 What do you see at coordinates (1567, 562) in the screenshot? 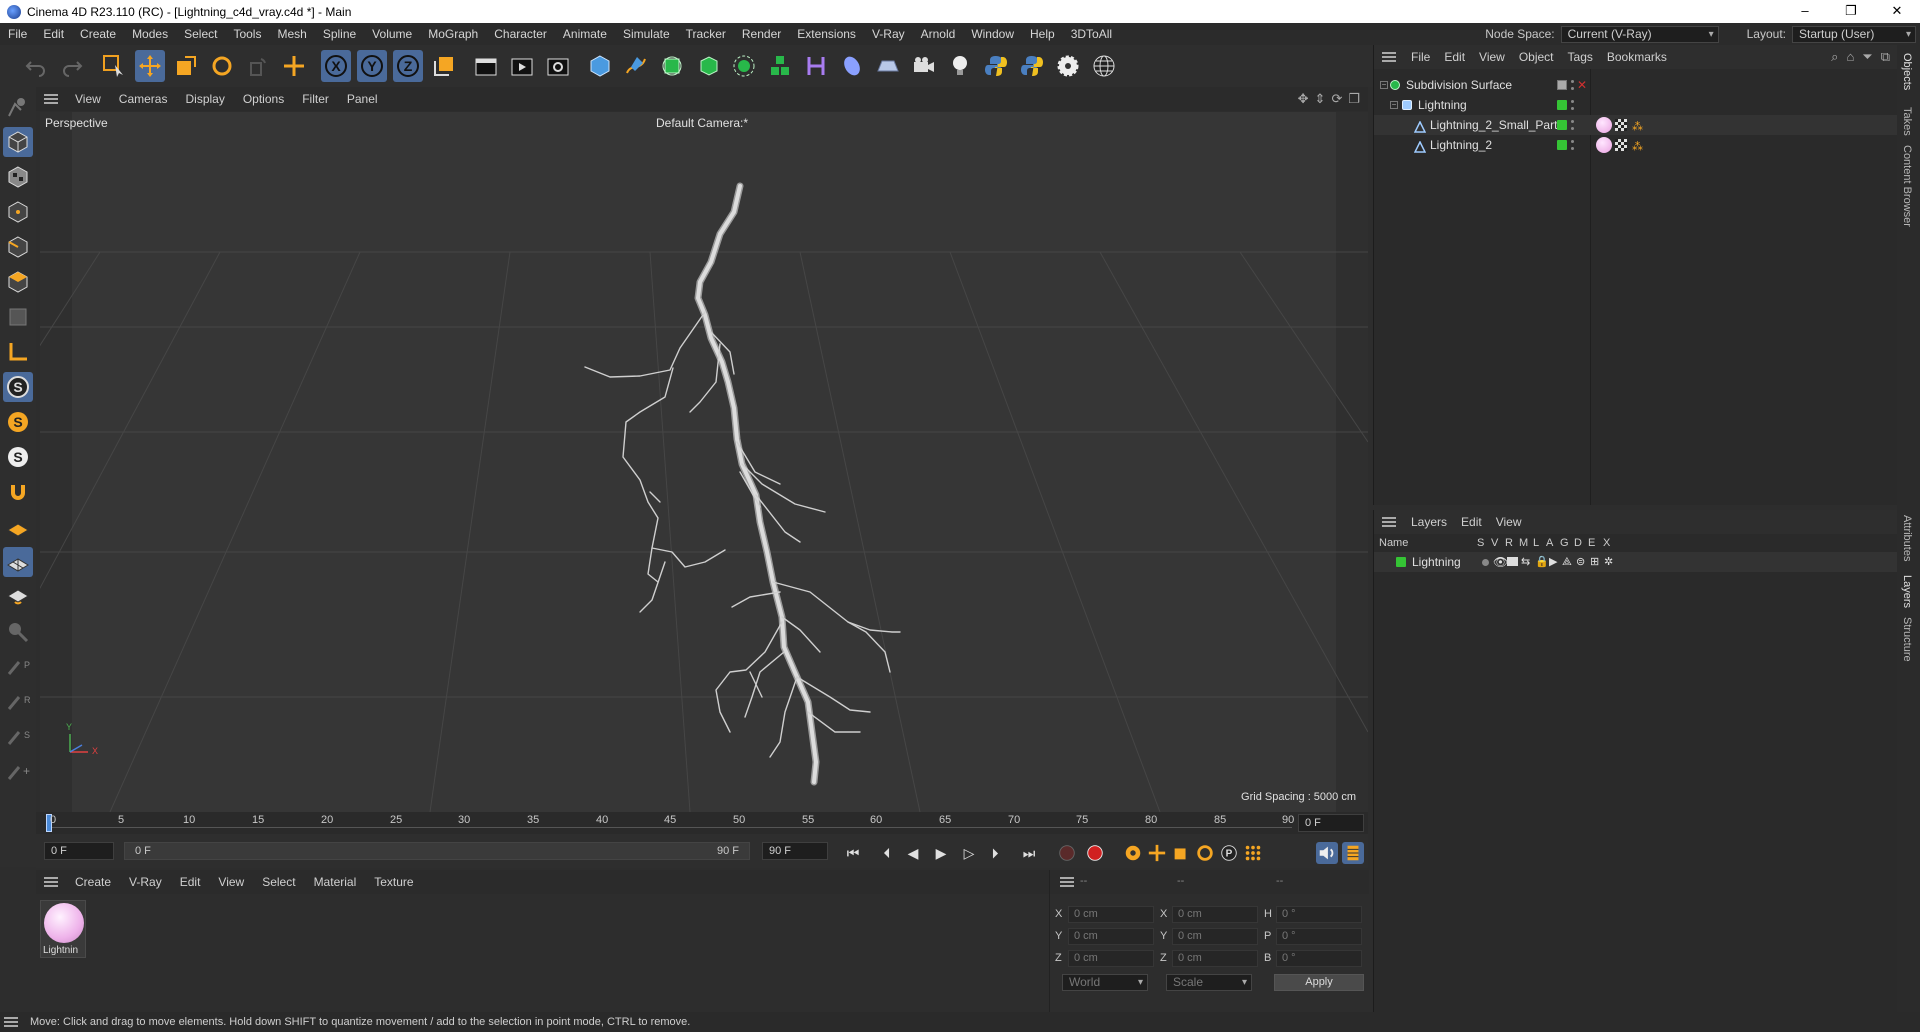
I see `layer-generator-icon: ⟁` at bounding box center [1567, 562].